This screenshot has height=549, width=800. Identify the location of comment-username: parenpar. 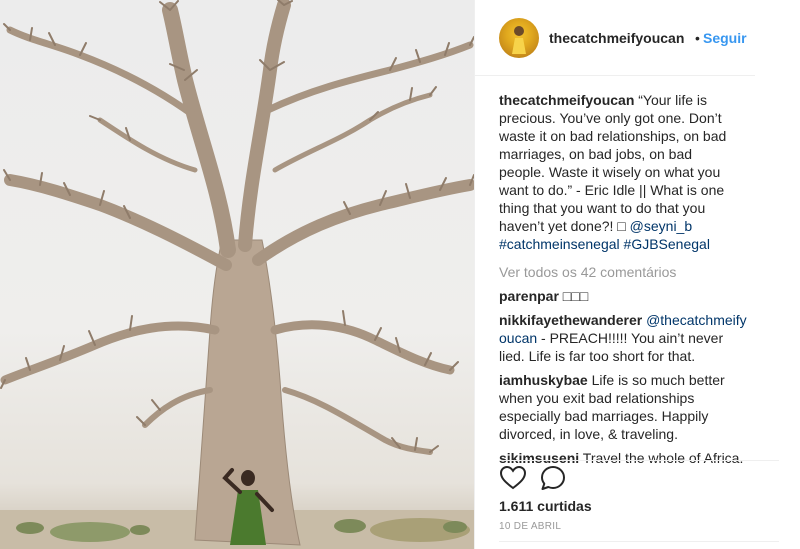
(529, 296).